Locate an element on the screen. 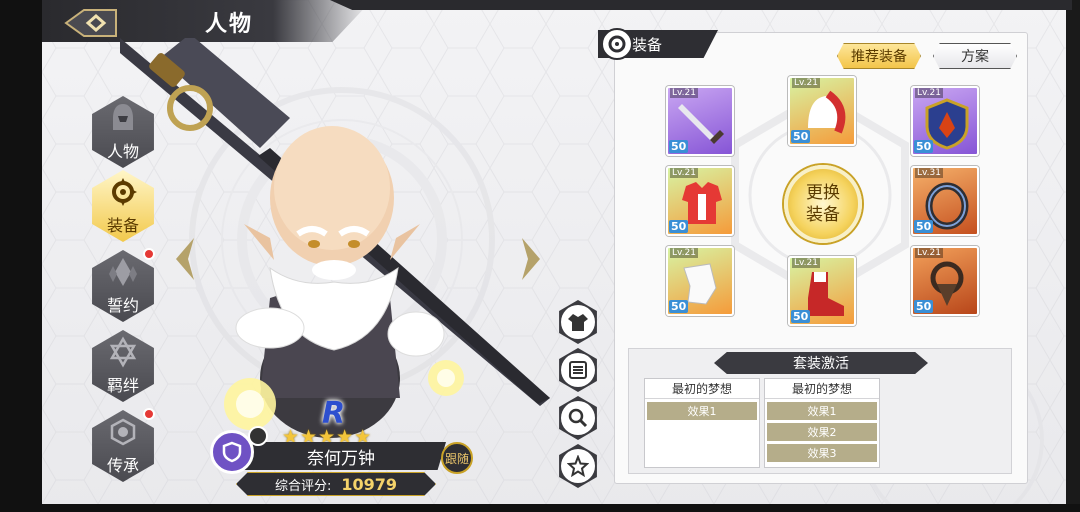 This screenshot has height=512, width=1080. equipment-slot-boots: Lv.21 50 is located at coordinates (822, 291).